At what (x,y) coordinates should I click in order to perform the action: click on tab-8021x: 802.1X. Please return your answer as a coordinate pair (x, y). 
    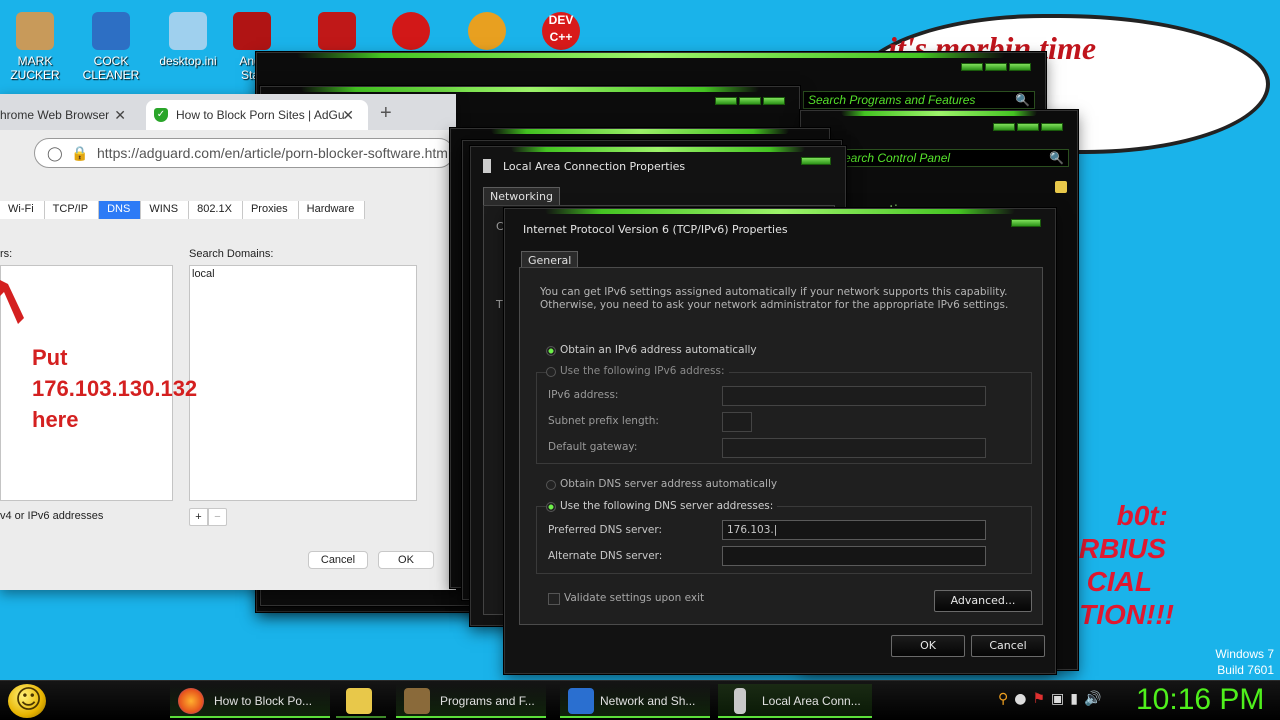
    Looking at the image, I should click on (216, 210).